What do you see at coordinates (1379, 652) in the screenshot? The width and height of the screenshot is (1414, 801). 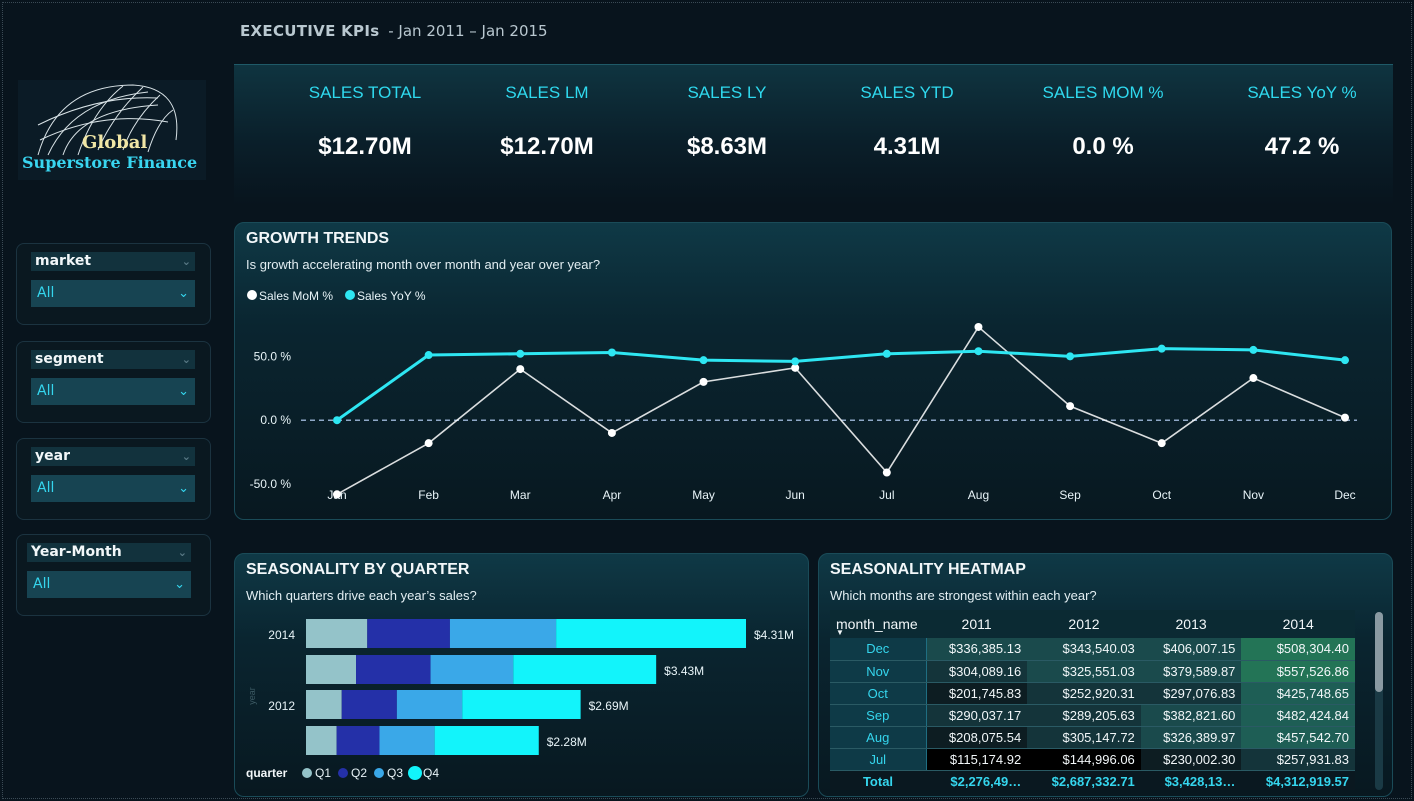 I see `scrollbar-thumb` at bounding box center [1379, 652].